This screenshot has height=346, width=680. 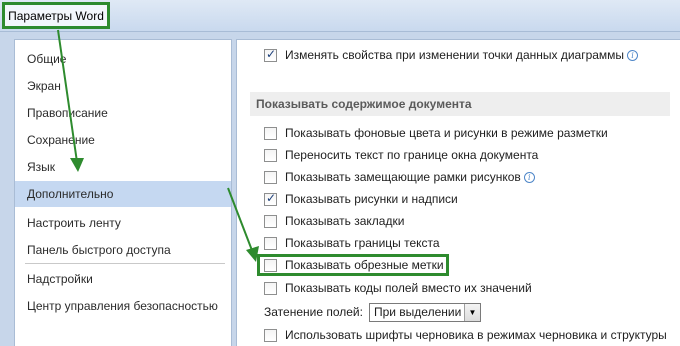 I want to click on option-text-boundaries: Показывать границы текста, so click(x=352, y=243).